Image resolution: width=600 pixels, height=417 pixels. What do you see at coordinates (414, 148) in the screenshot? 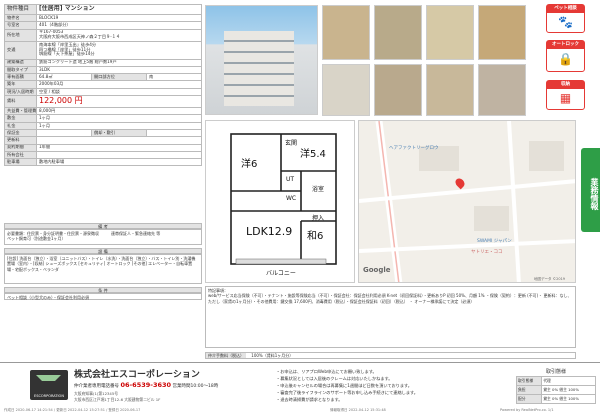
I see `map-poi-label: ヘアファクトリーグロウ` at bounding box center [414, 148].